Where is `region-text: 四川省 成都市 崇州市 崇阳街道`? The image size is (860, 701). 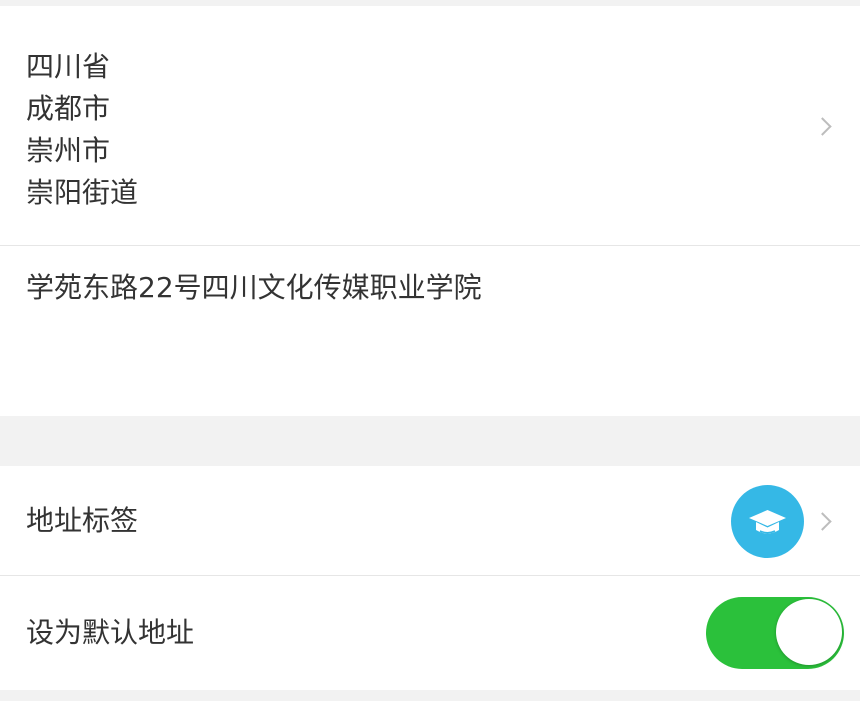
region-text: 四川省 成都市 崇州市 崇阳街道 is located at coordinates (82, 130).